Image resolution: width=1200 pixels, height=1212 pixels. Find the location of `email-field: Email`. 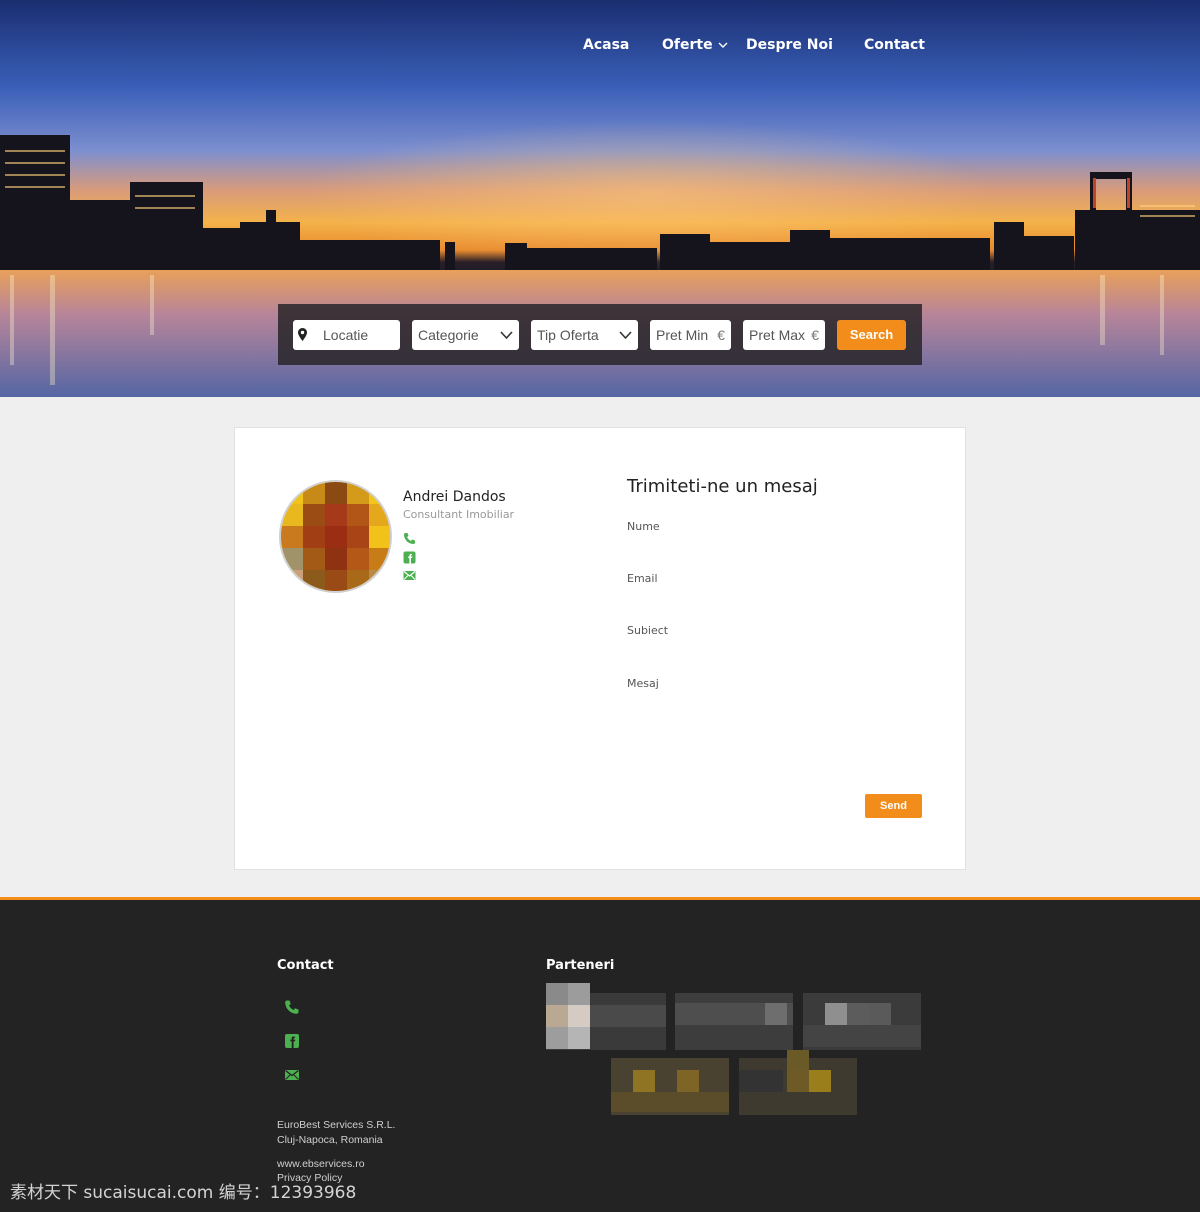

email-field: Email is located at coordinates (642, 578).